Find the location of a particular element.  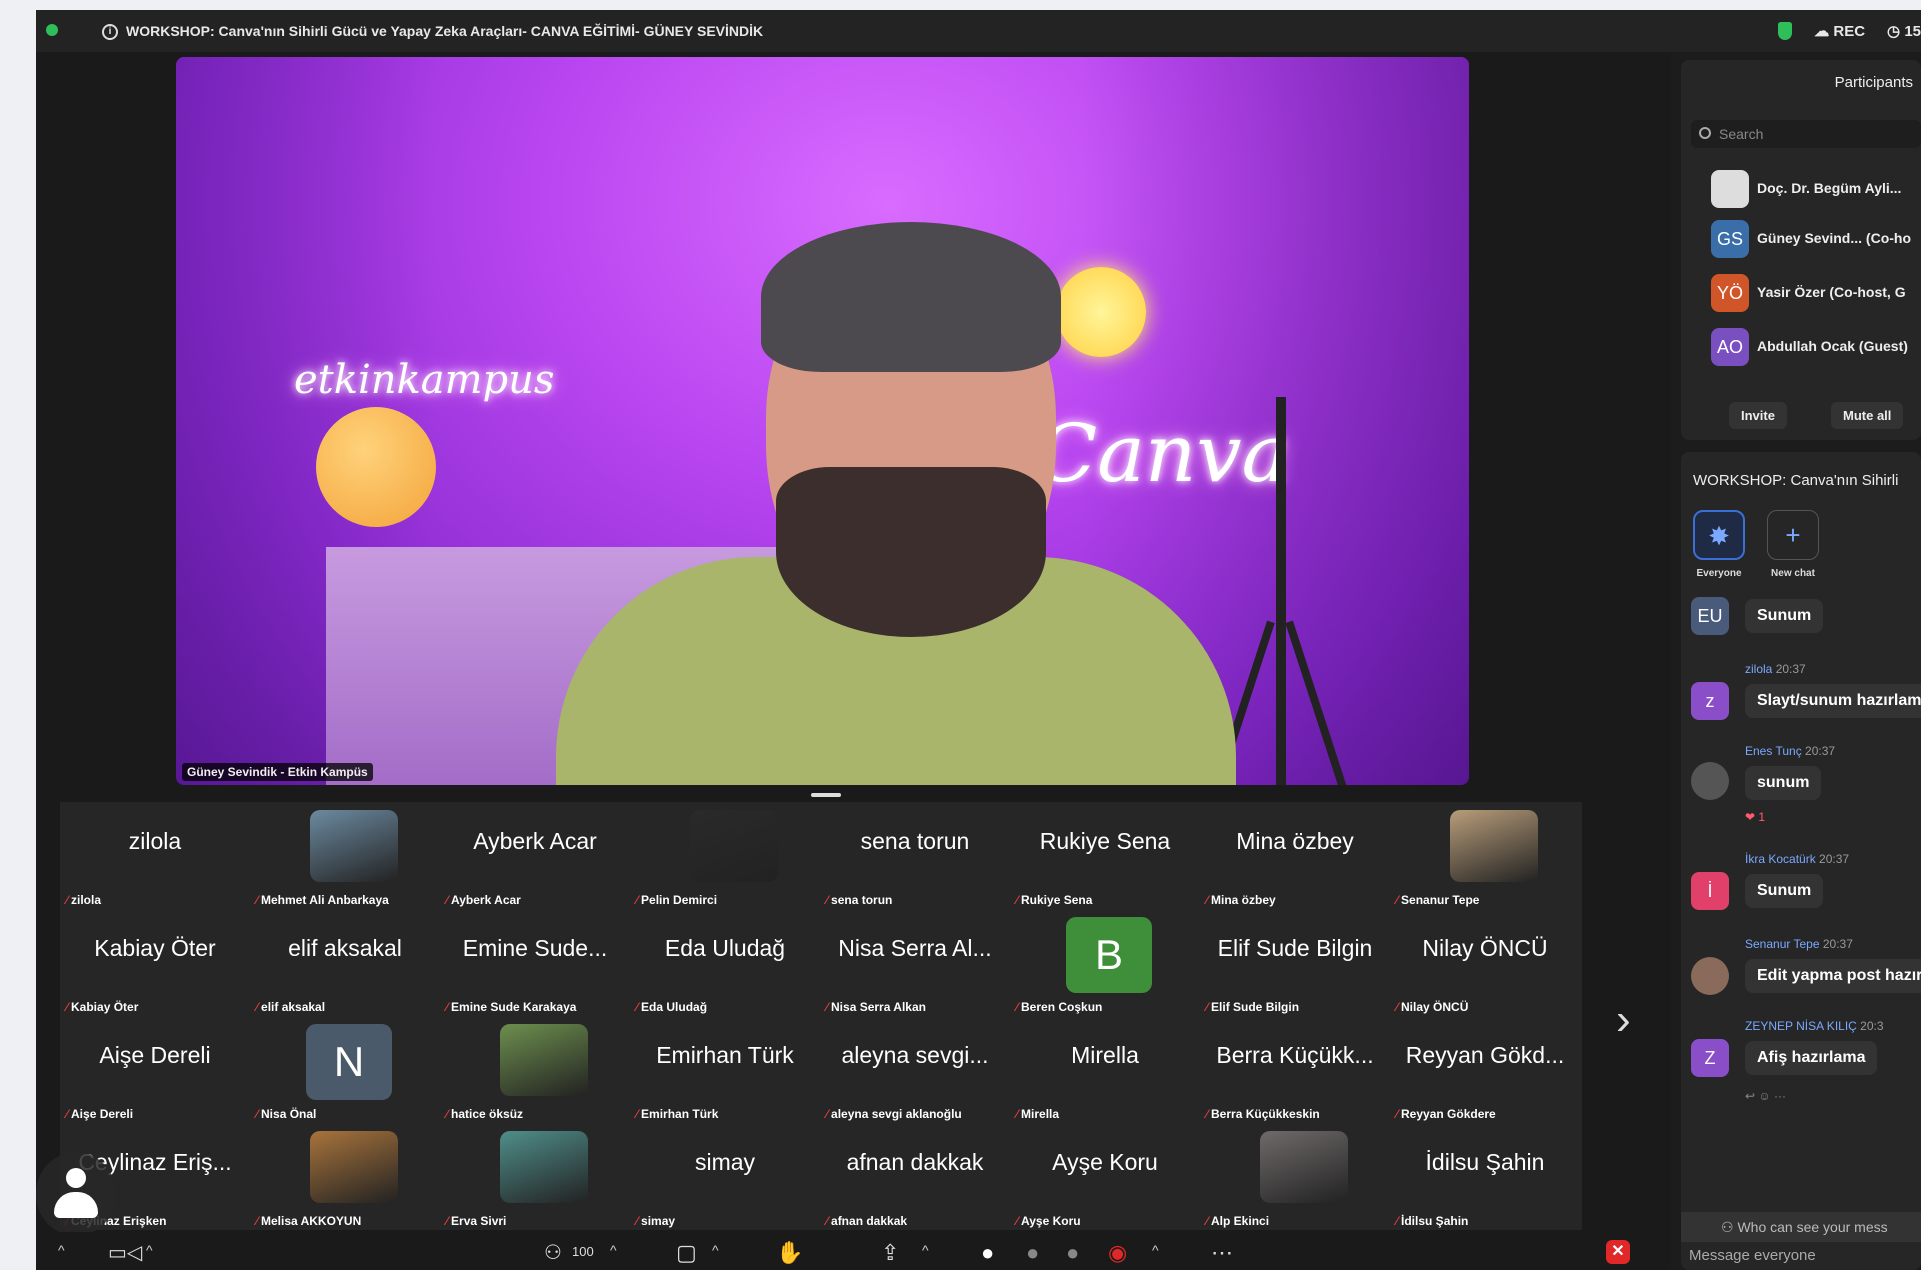

participant-tile: sena torun ⁄ sena torun is located at coordinates (915, 859).